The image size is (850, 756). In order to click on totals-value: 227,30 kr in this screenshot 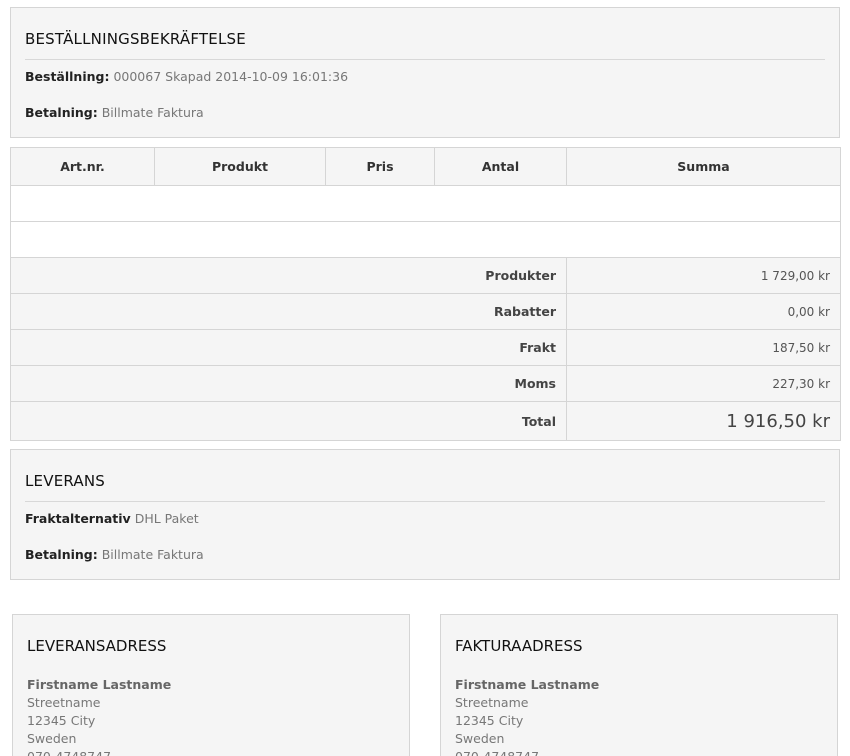, I will do `click(703, 383)`.